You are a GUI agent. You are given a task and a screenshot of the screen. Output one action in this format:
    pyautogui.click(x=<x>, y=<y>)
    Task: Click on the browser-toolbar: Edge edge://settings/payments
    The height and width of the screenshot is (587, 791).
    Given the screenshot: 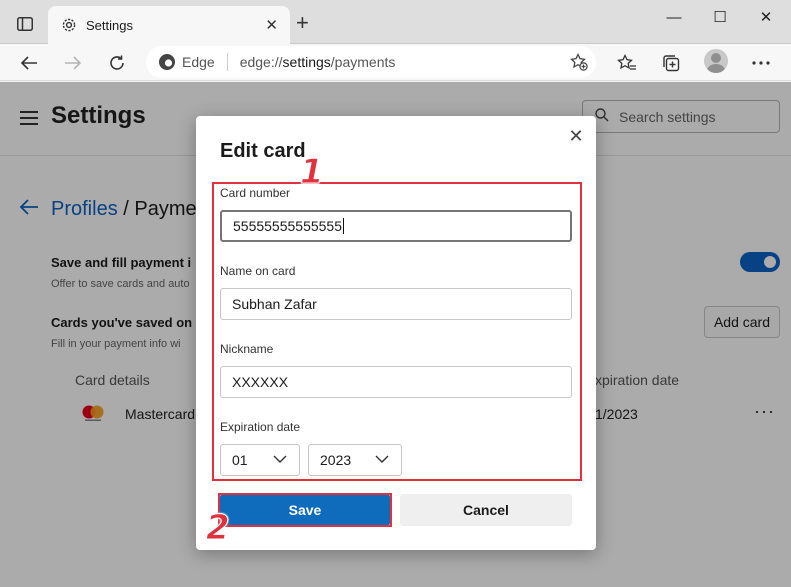 What is the action you would take?
    pyautogui.click(x=395, y=62)
    